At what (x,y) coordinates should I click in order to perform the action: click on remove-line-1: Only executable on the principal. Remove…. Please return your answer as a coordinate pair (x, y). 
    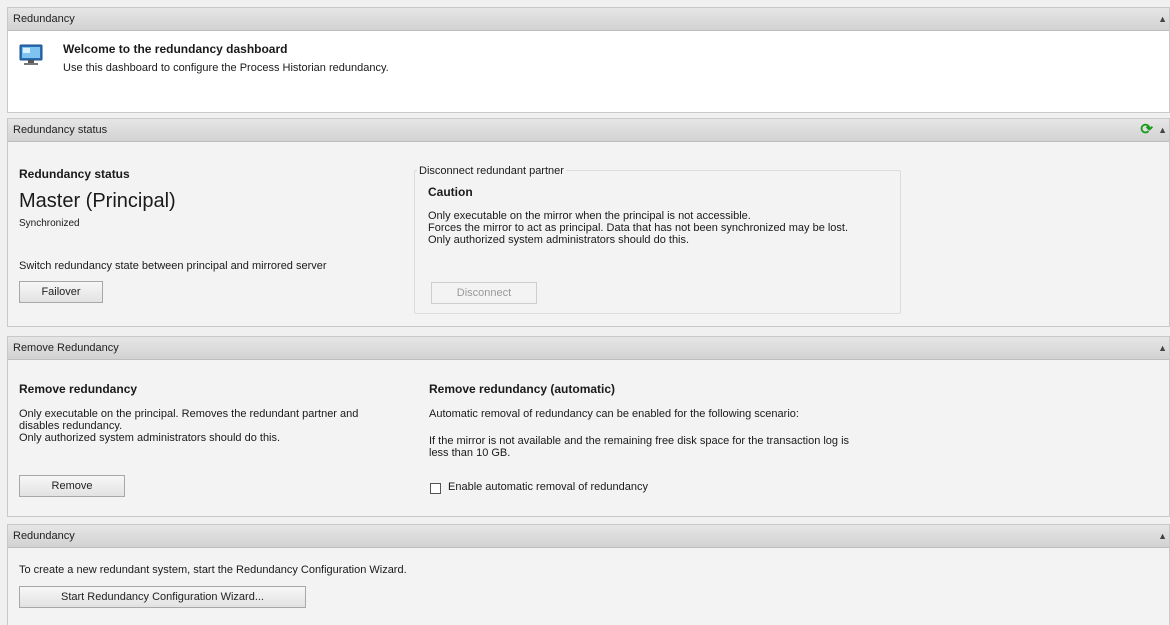
    Looking at the image, I should click on (189, 414).